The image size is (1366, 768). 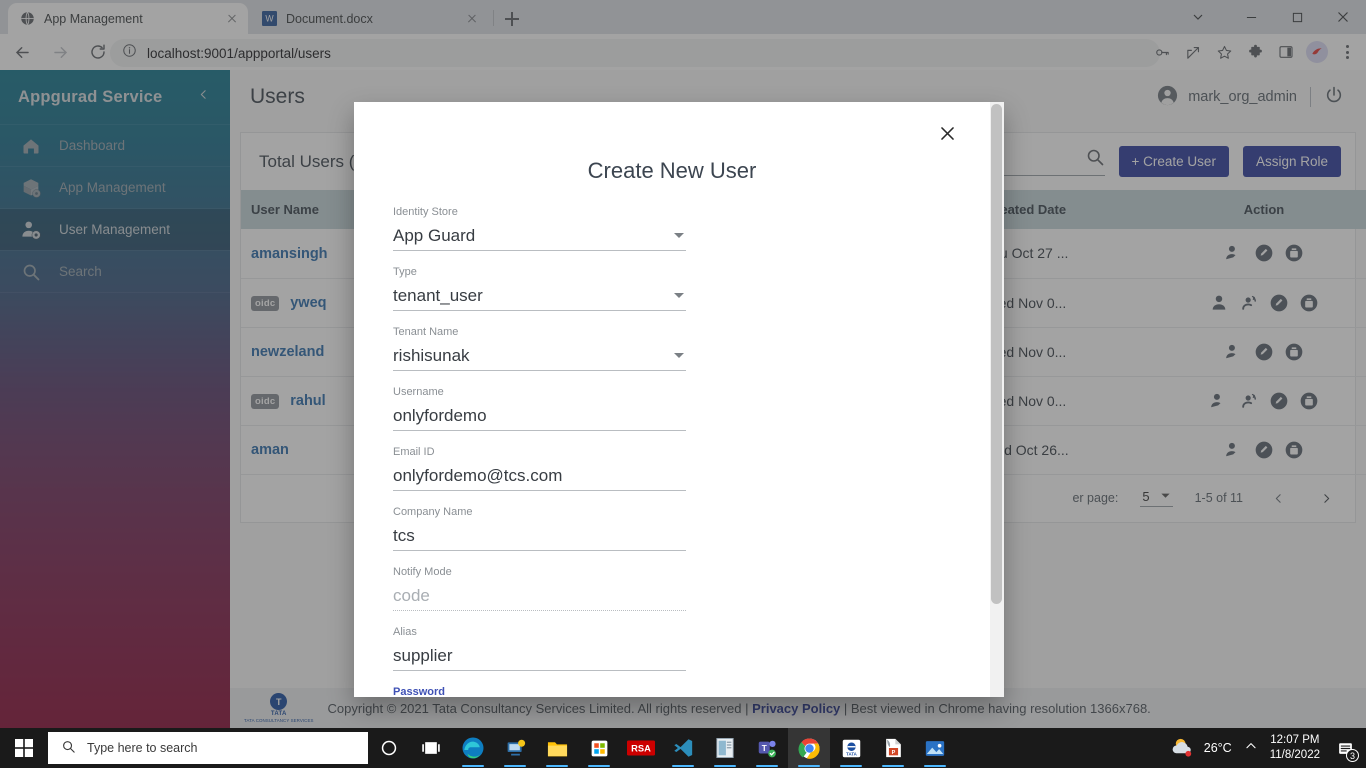 I want to click on system-tray: 26°C 12:07 PM 11/8/2022 3, so click(x=1268, y=748).